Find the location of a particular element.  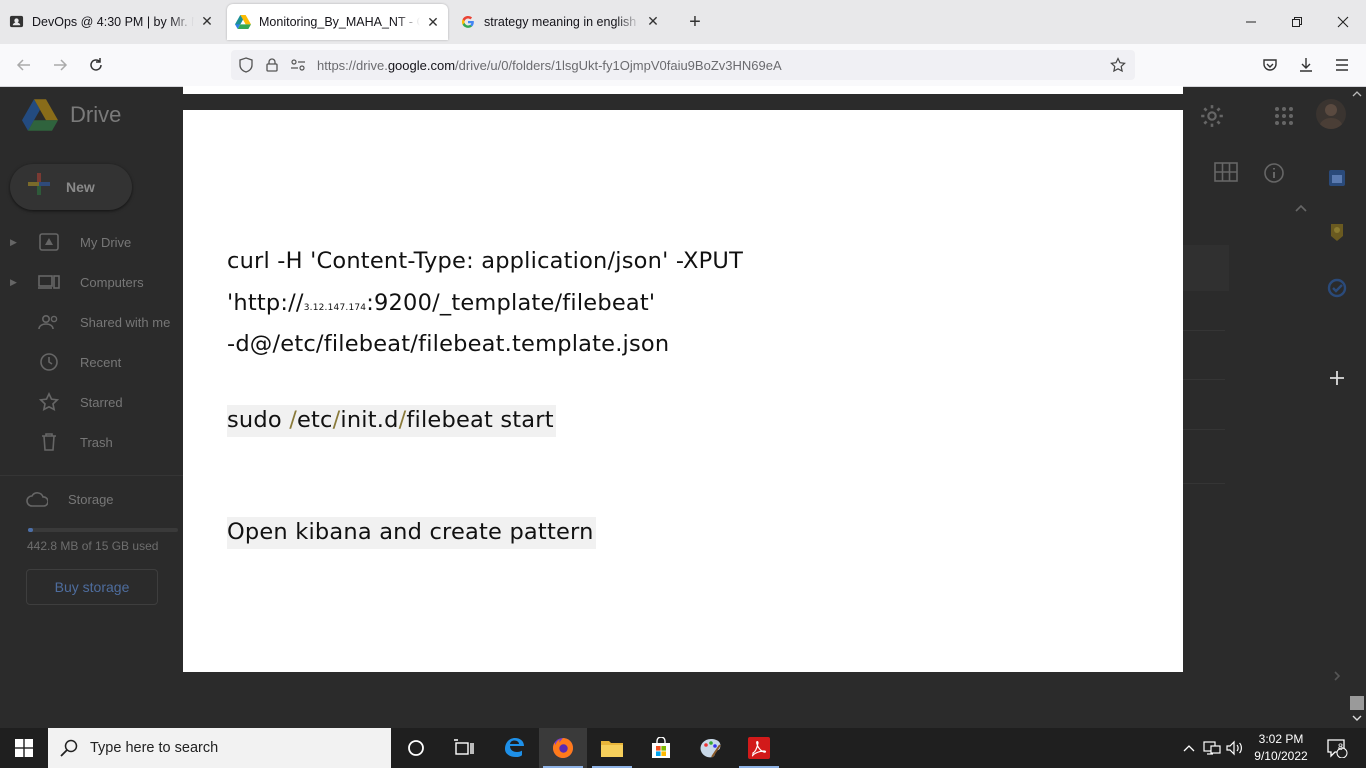

tab-monitoring-drive: Monitoring_By_MAHA_NT - Google Drive ✕ is located at coordinates (337, 22).